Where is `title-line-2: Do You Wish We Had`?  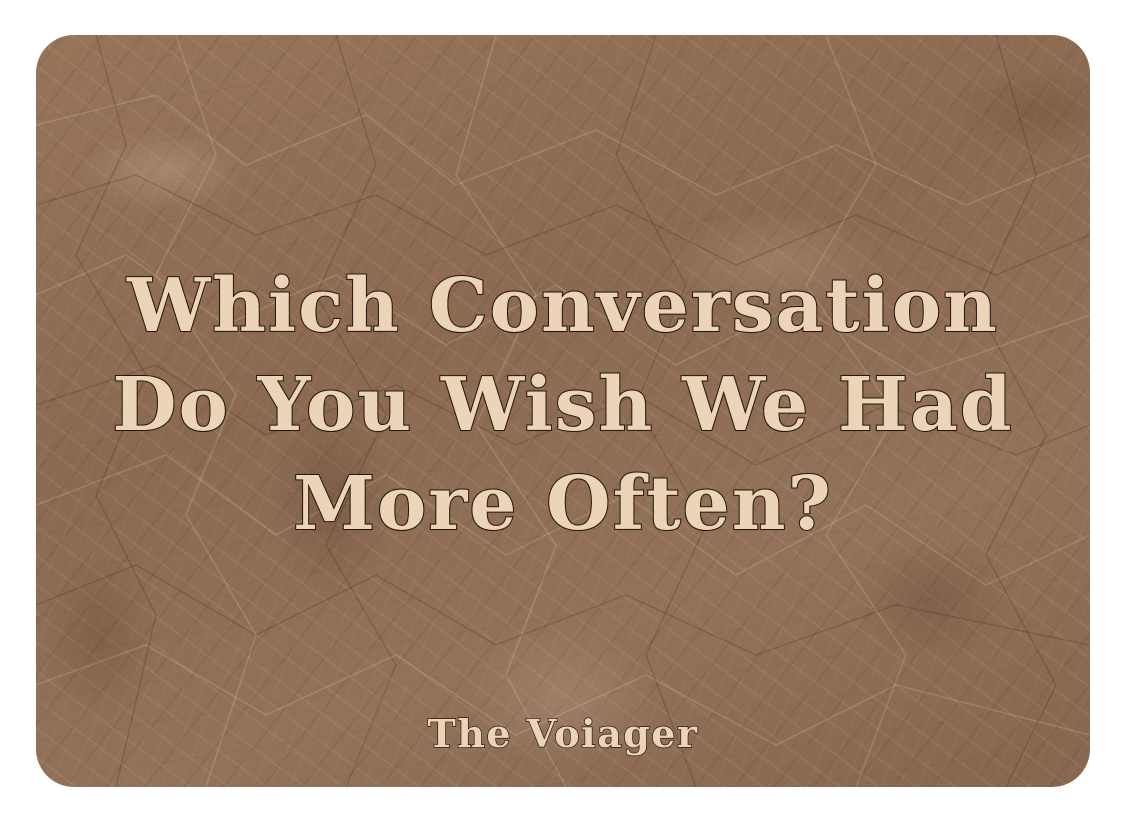
title-line-2: Do You Wish We Had is located at coordinates (562, 405).